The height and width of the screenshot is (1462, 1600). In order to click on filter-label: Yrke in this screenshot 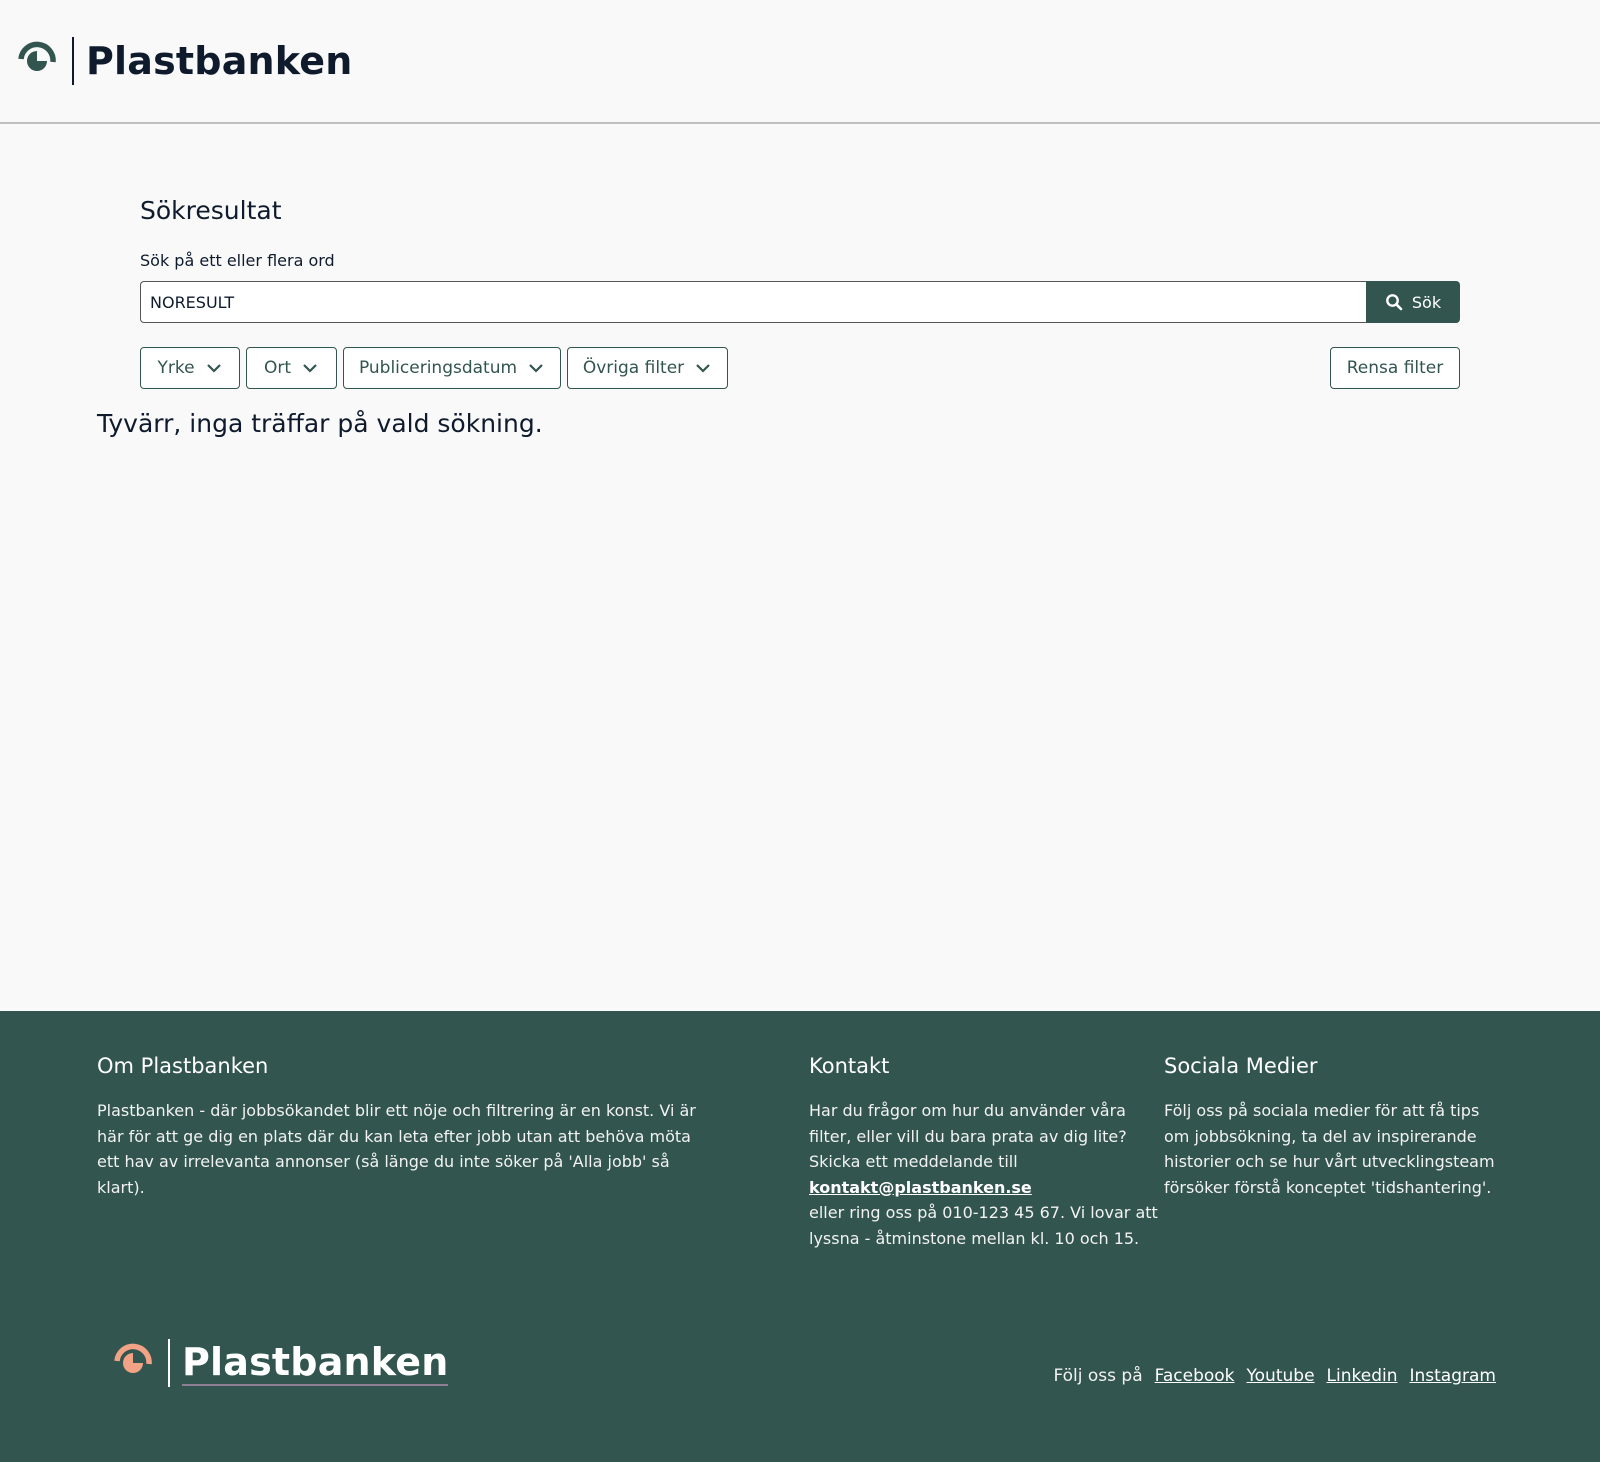, I will do `click(176, 368)`.